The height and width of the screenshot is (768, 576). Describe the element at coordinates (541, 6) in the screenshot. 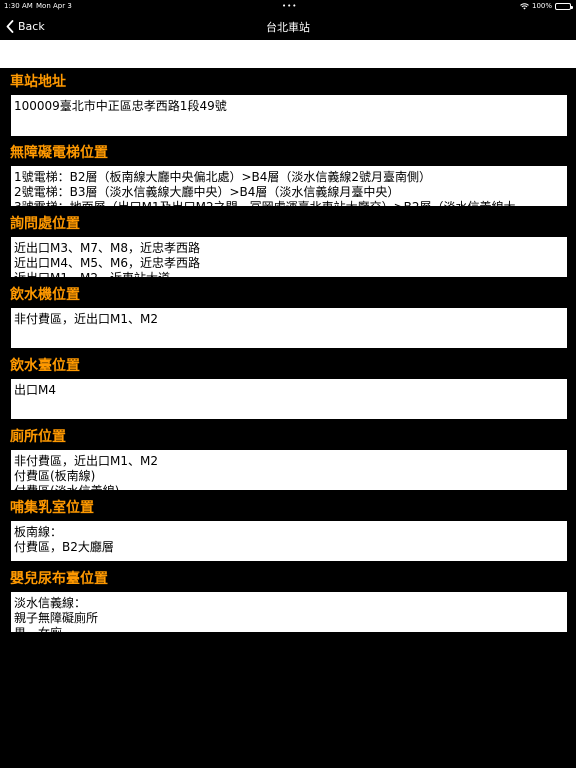

I see `battery-percent: 100%` at that location.